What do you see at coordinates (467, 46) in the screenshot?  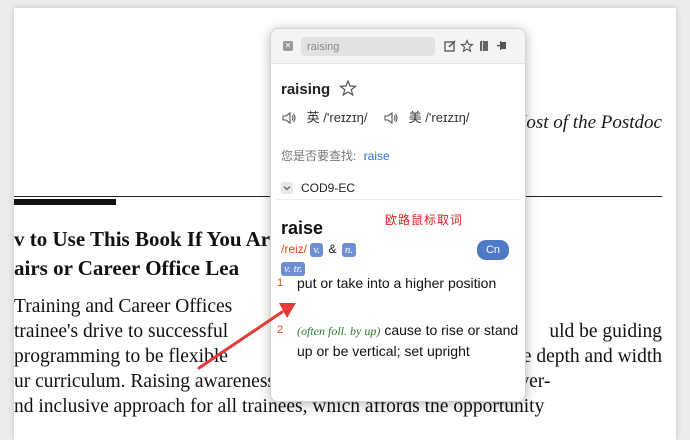 I see `star-outline-icon` at bounding box center [467, 46].